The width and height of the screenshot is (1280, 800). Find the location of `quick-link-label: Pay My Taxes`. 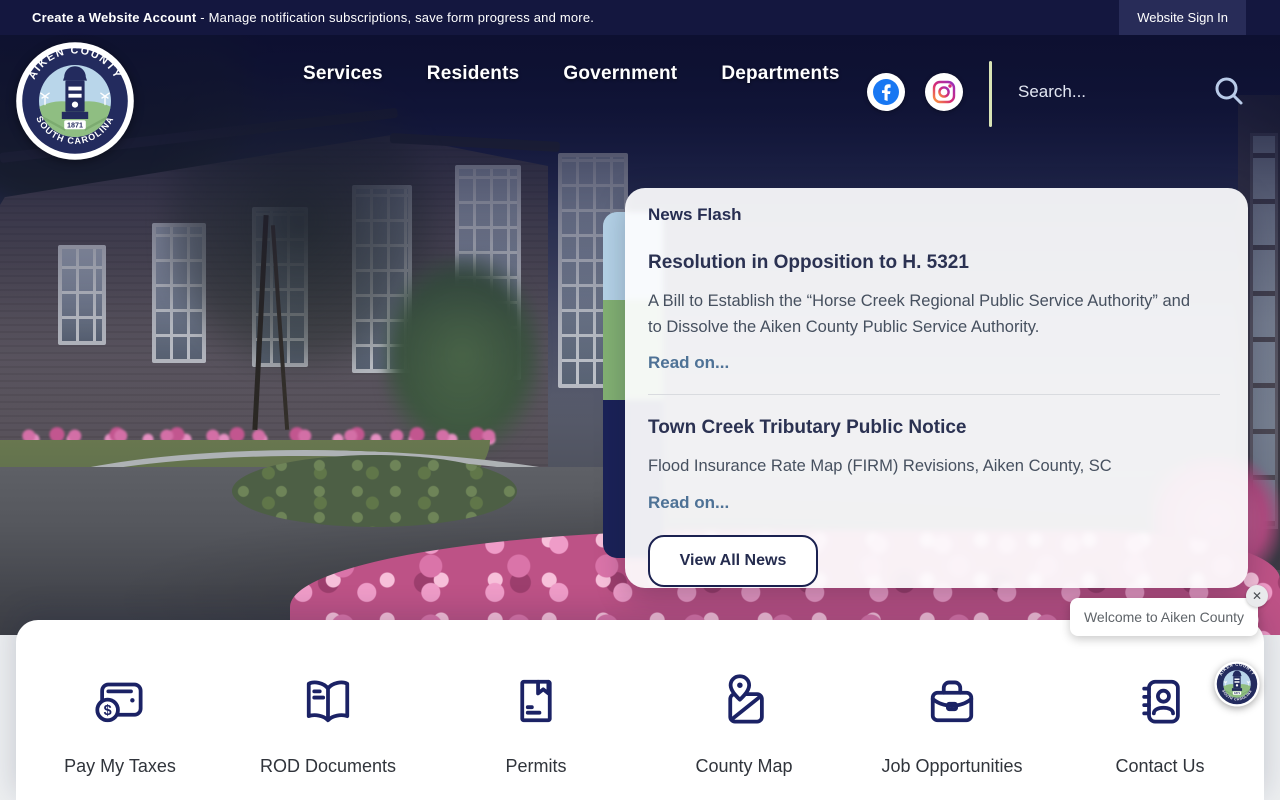

quick-link-label: Pay My Taxes is located at coordinates (120, 766).